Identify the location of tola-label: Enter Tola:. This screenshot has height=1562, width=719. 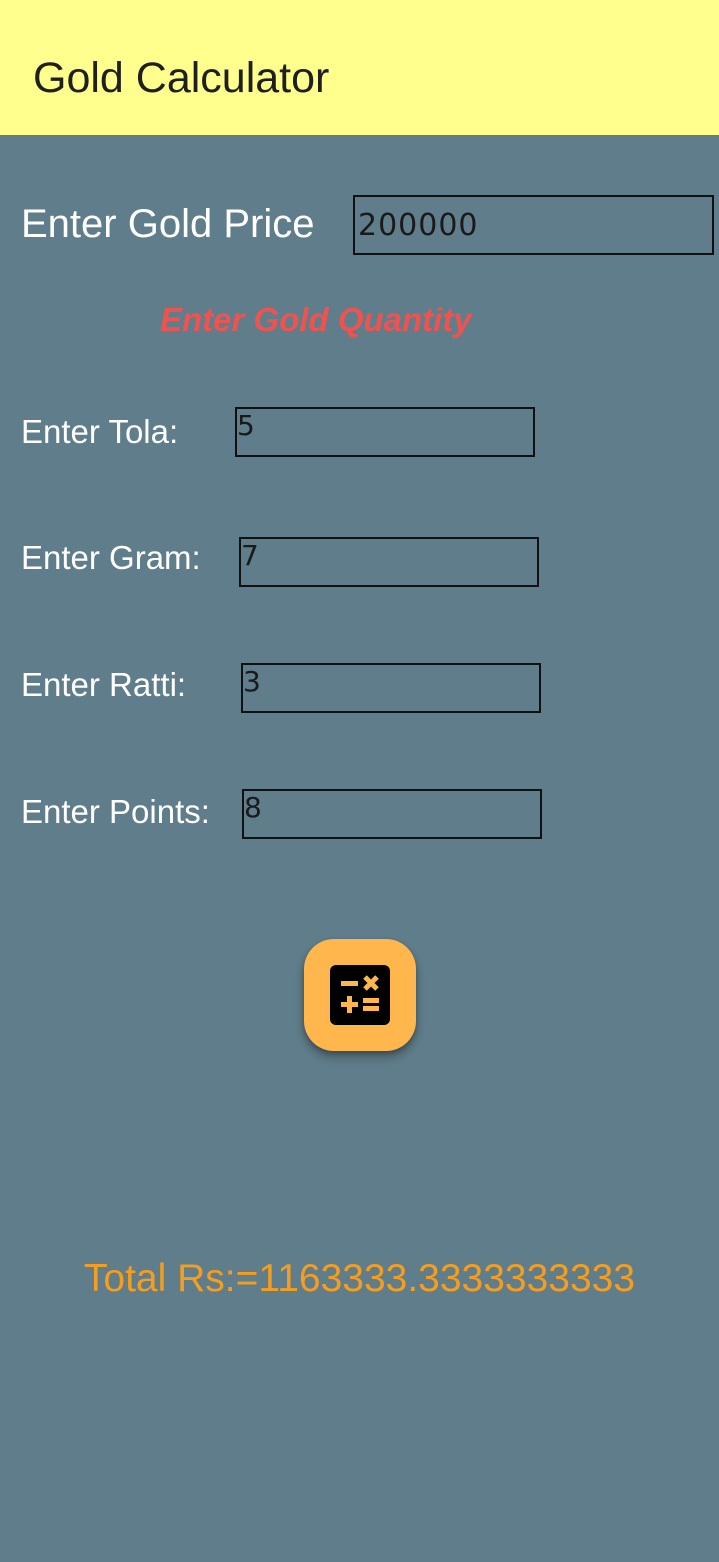
(100, 431).